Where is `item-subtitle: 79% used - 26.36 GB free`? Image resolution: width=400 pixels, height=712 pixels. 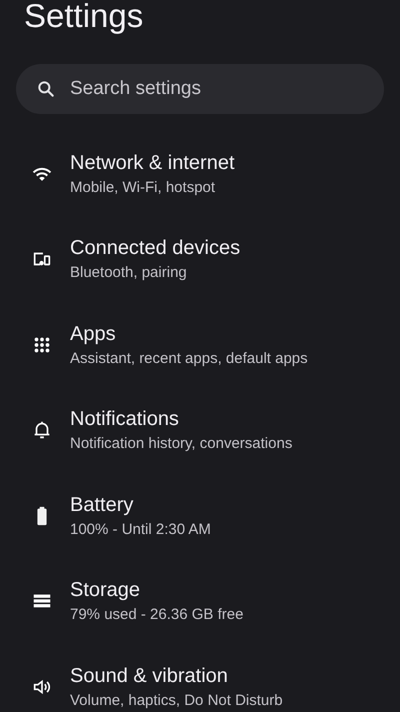 item-subtitle: 79% used - 26.36 GB free is located at coordinates (157, 615).